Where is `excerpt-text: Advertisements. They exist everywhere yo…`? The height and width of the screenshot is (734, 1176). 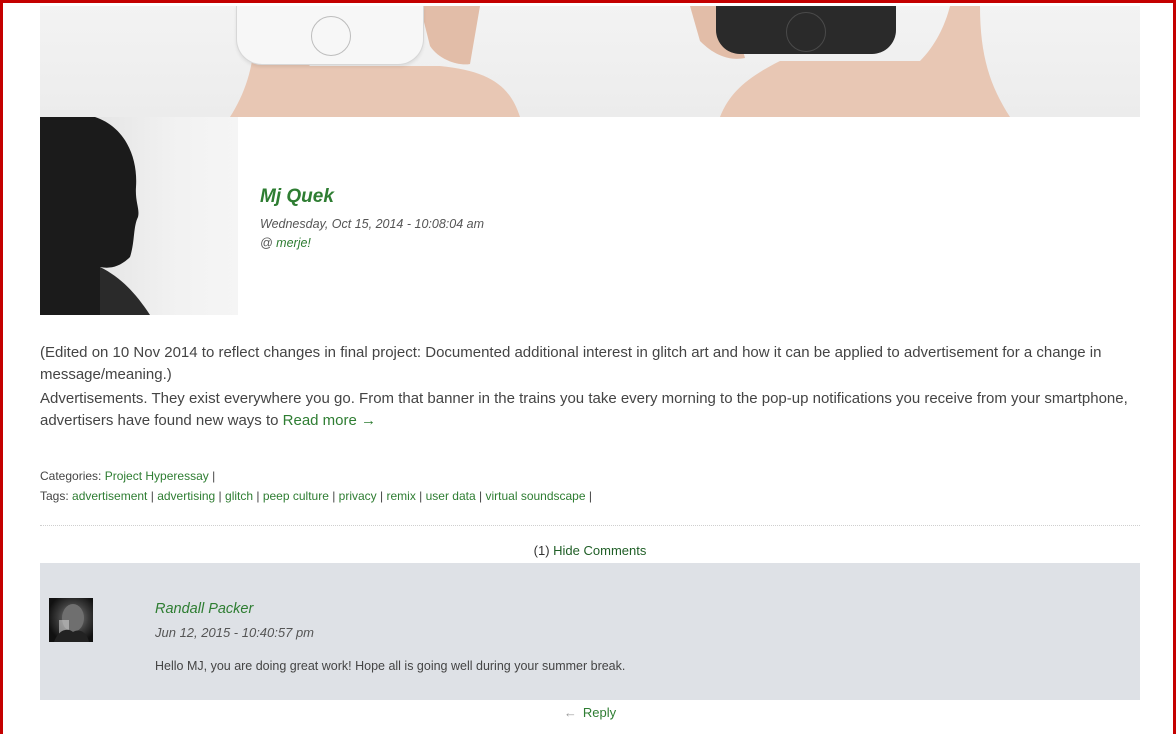 excerpt-text: Advertisements. They exist everywhere yo… is located at coordinates (584, 409).